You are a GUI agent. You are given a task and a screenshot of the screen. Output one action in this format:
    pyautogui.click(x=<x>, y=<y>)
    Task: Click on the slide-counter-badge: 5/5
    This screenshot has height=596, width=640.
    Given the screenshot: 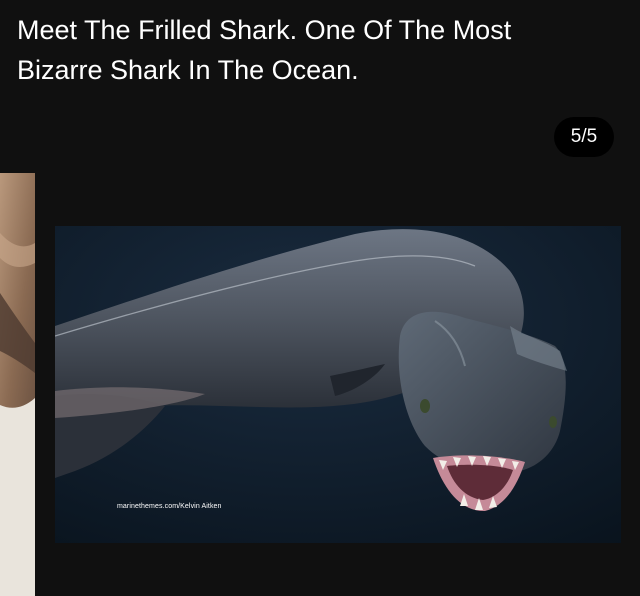 What is the action you would take?
    pyautogui.click(x=584, y=137)
    